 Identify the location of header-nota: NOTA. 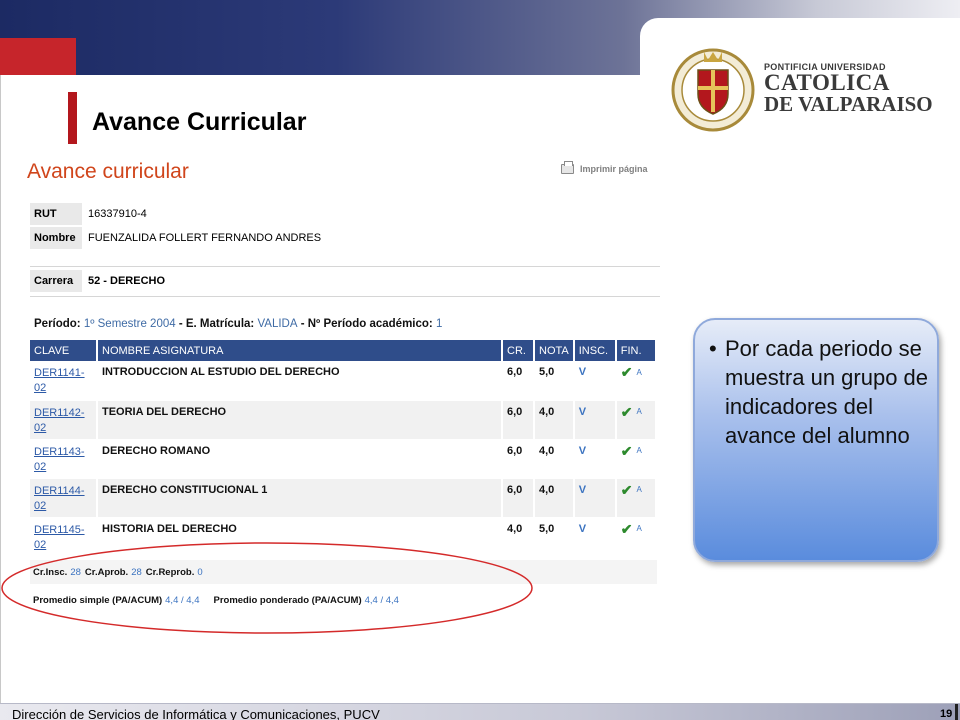
(554, 350).